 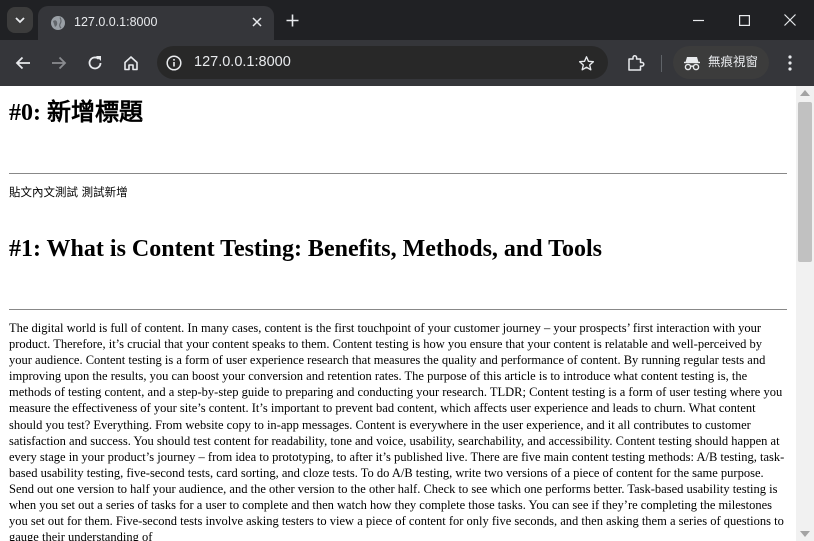 I want to click on browser-toolbar: 127.0.0.1:8000 無痕視窗, so click(x=407, y=63).